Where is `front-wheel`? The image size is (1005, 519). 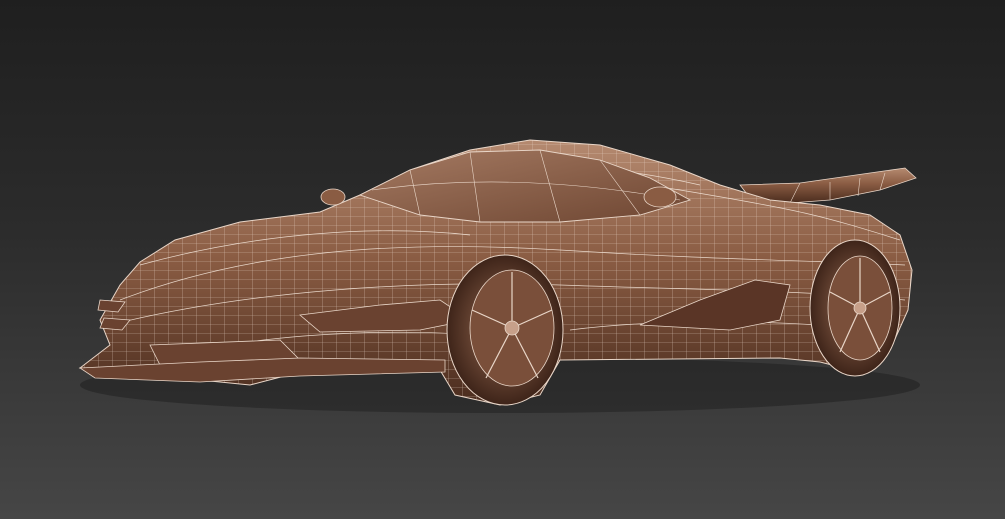
front-wheel is located at coordinates (505, 330).